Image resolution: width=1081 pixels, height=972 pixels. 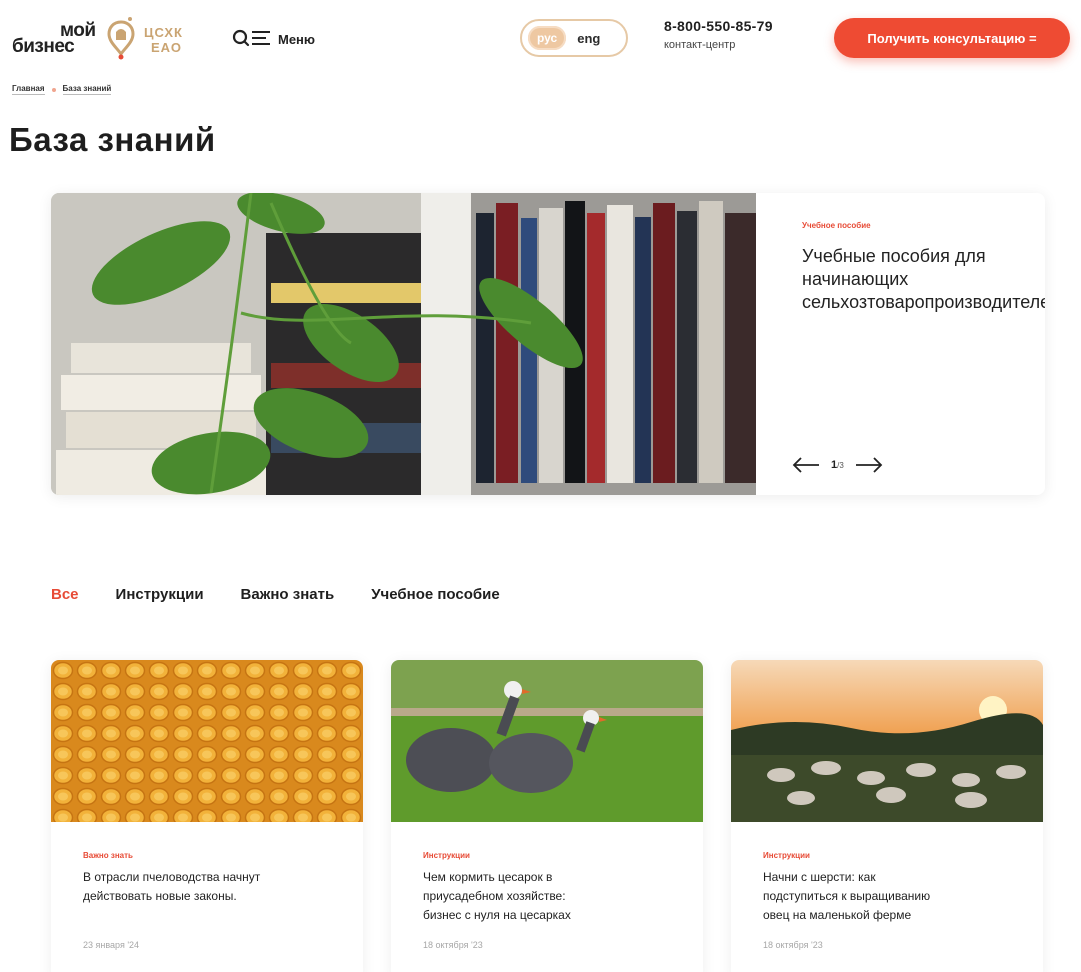 What do you see at coordinates (207, 741) in the screenshot?
I see `honeycomb-image` at bounding box center [207, 741].